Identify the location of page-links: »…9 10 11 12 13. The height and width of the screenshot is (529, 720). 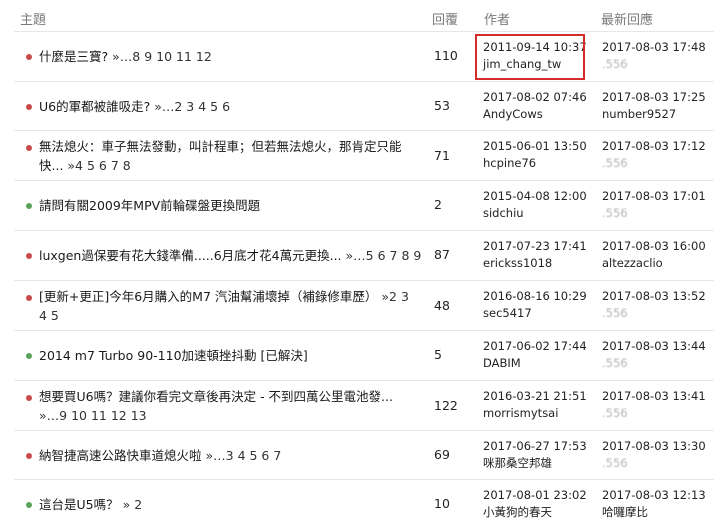
(93, 415).